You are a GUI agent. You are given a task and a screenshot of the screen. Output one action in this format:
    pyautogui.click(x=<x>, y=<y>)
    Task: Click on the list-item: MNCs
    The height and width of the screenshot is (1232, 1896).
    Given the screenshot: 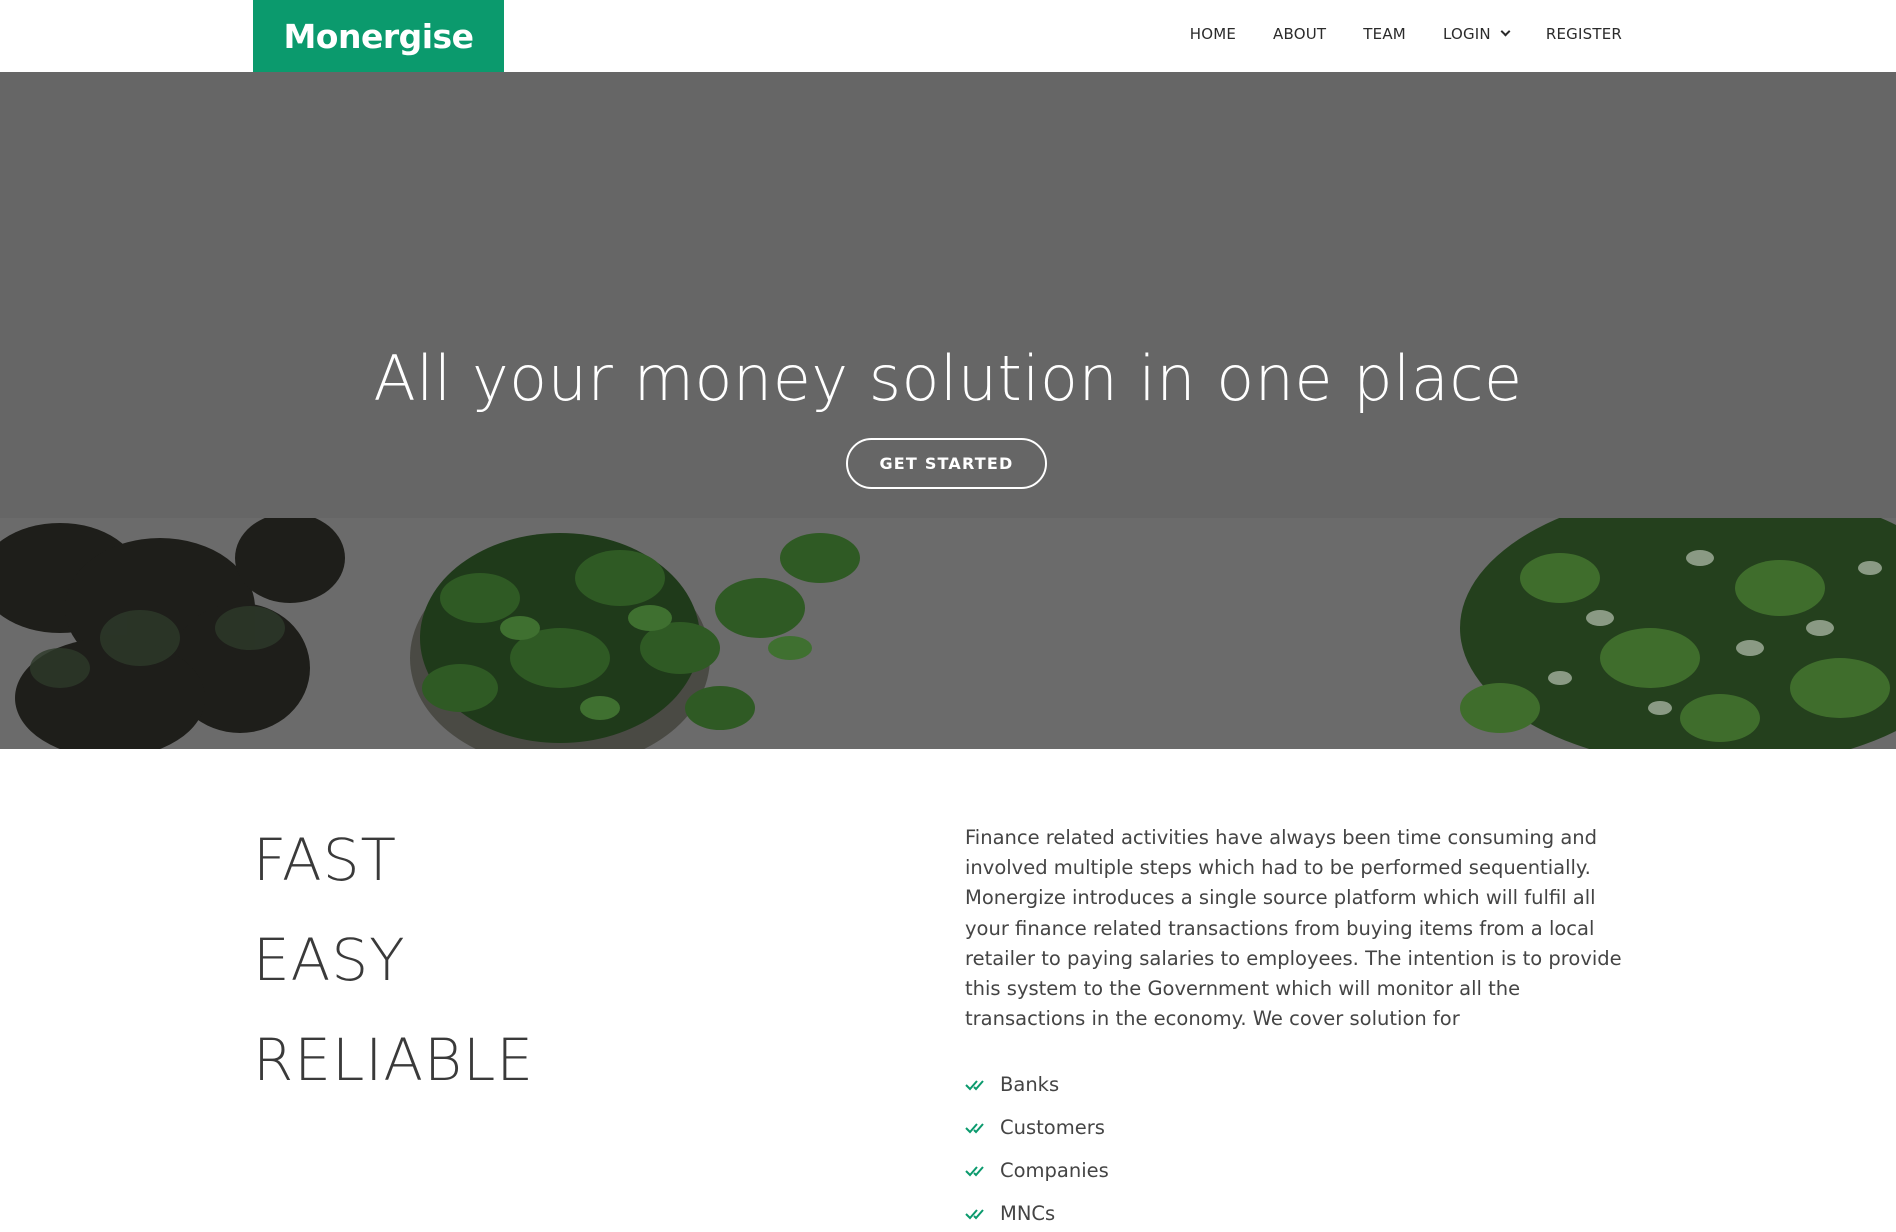 What is the action you would take?
    pyautogui.click(x=1037, y=1212)
    